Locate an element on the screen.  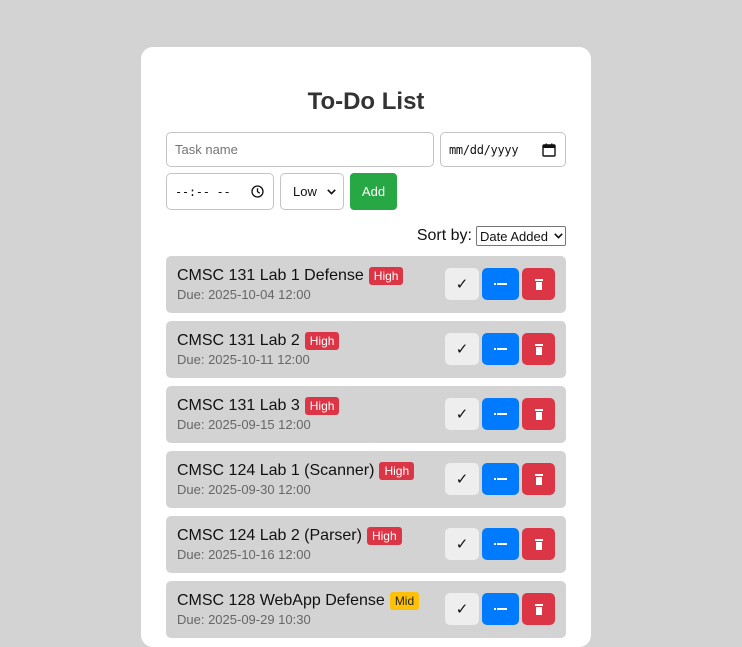
page-title: To-Do List is located at coordinates (366, 101).